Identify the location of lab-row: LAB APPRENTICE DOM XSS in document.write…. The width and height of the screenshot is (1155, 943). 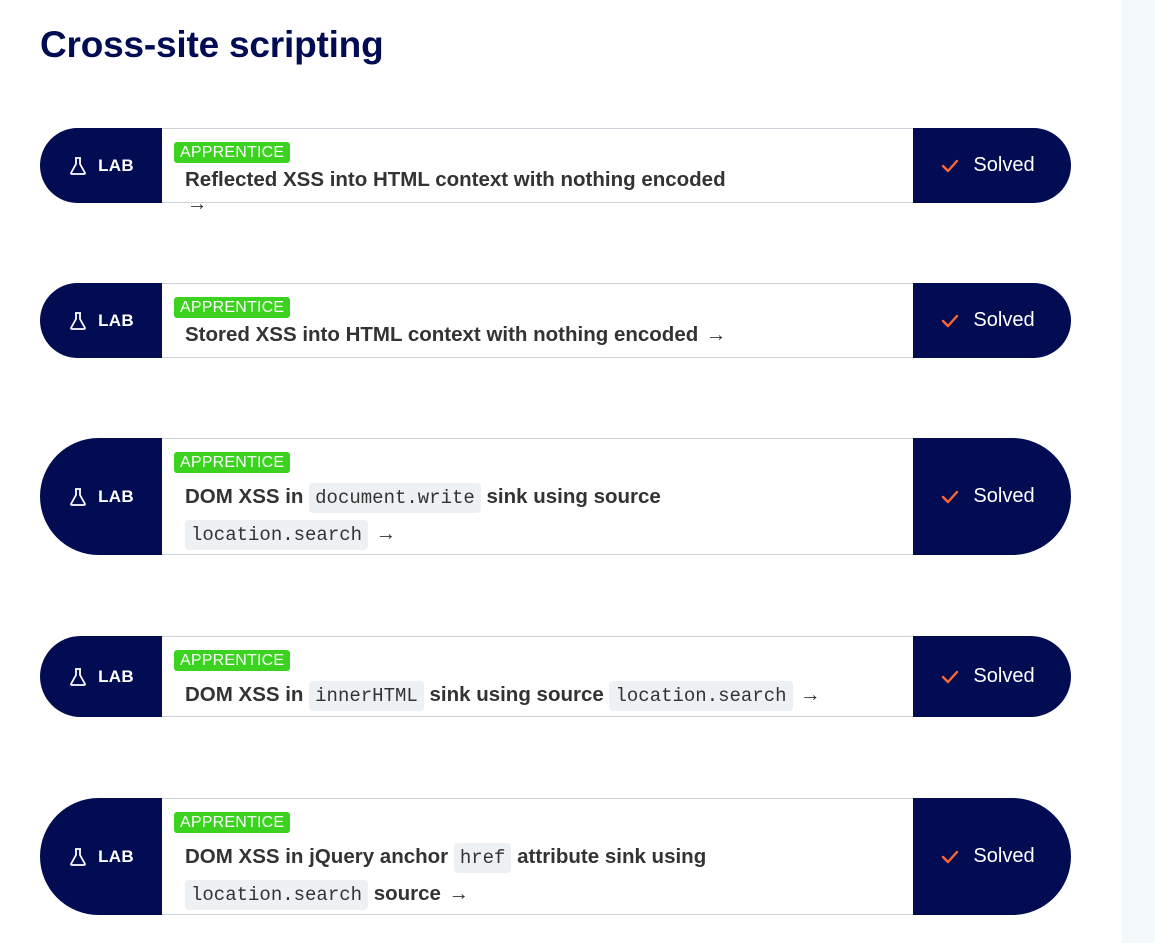
(555, 496).